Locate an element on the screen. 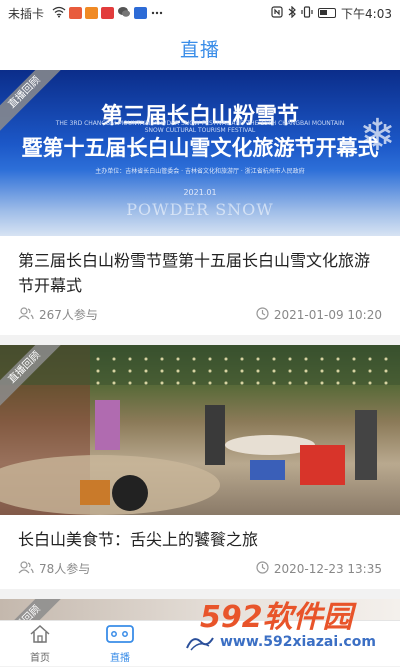 The height and width of the screenshot is (667, 400). status-bar: 未插卡 下午4:03 is located at coordinates (200, 13).